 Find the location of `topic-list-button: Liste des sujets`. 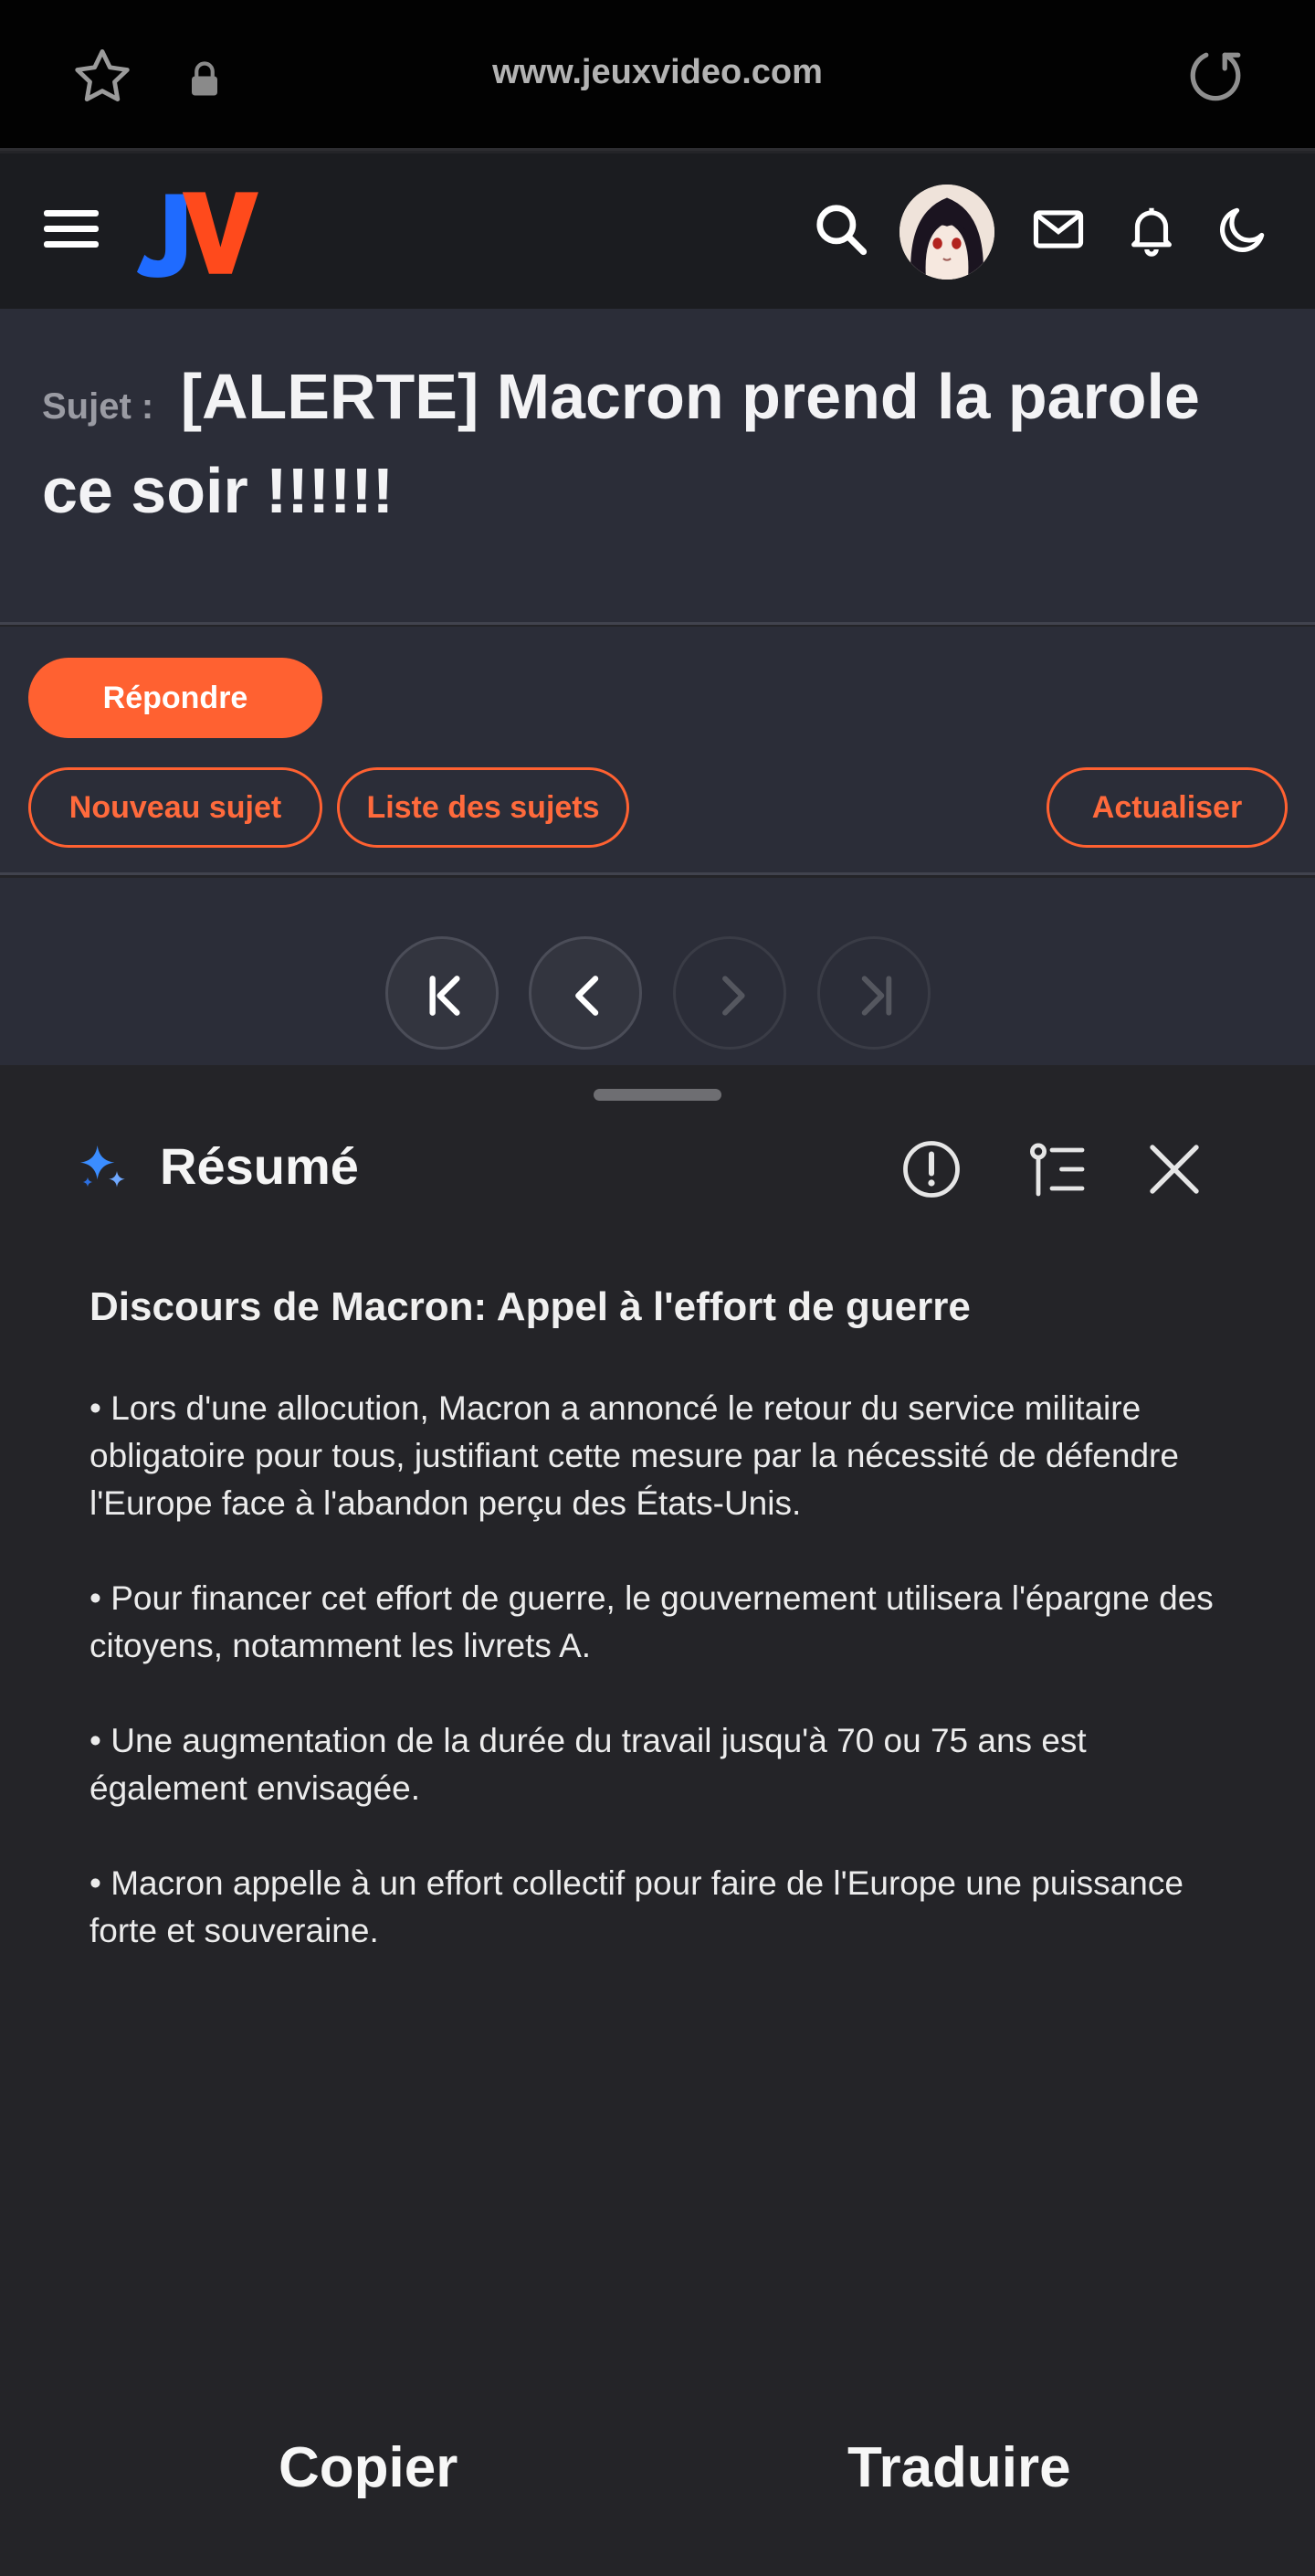

topic-list-button: Liste des sujets is located at coordinates (483, 807).